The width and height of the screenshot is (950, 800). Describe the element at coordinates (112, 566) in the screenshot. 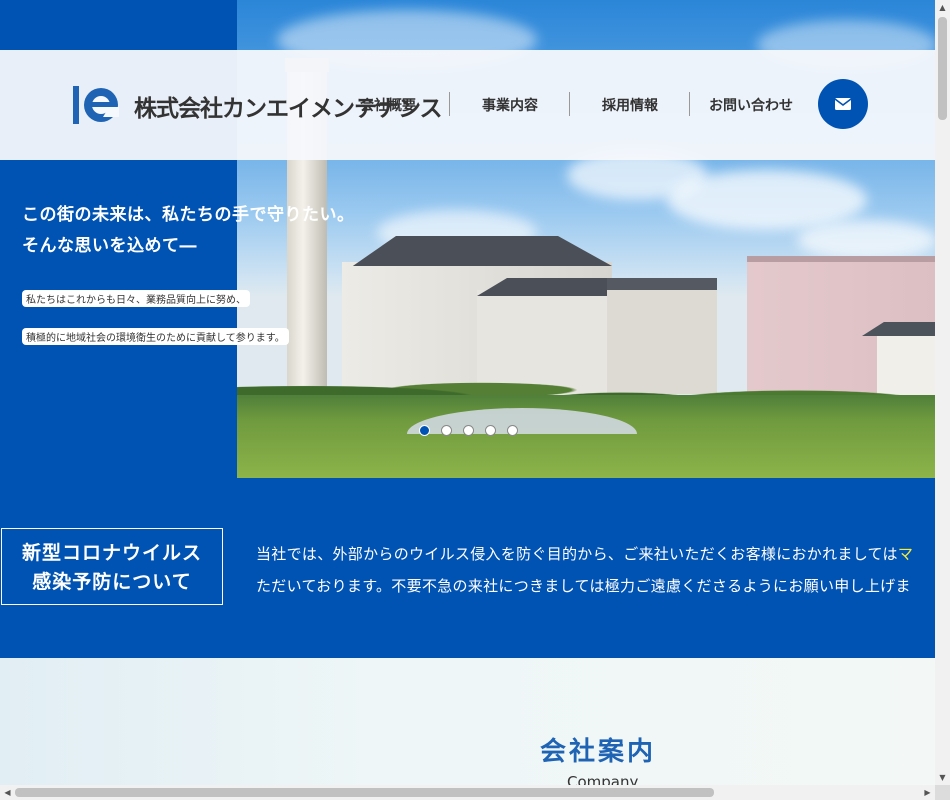

I see `covid-notice-title: 新型コロナウイルス 感染予防について` at that location.